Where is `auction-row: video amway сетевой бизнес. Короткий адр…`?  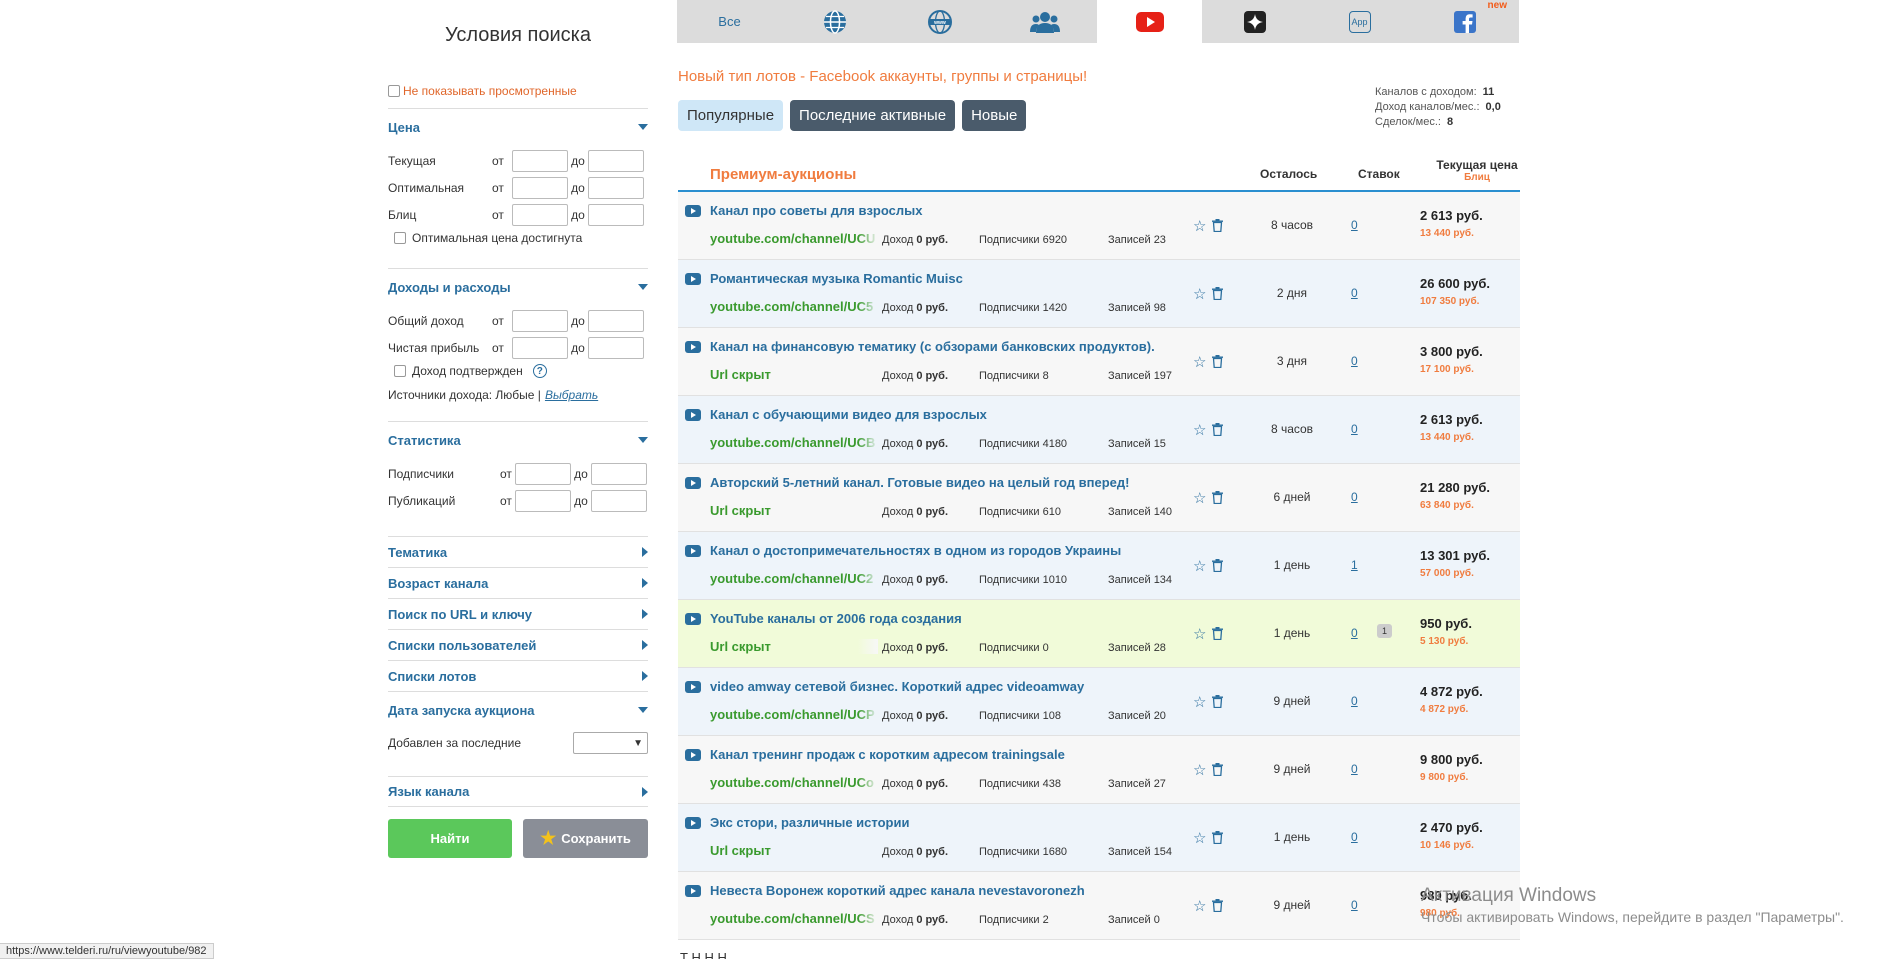 auction-row: video amway сетевой бизнес. Короткий адр… is located at coordinates (1099, 702).